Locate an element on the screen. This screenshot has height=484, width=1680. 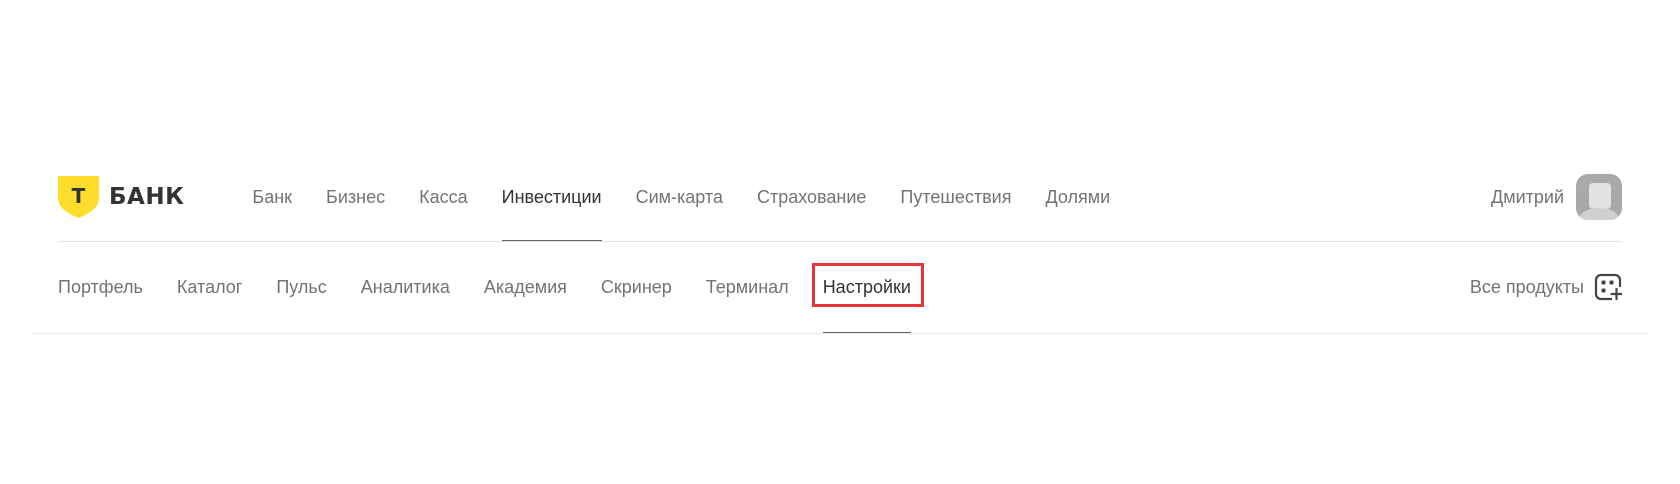
main-nav-item-sim-card: Сим-карта is located at coordinates (679, 207).